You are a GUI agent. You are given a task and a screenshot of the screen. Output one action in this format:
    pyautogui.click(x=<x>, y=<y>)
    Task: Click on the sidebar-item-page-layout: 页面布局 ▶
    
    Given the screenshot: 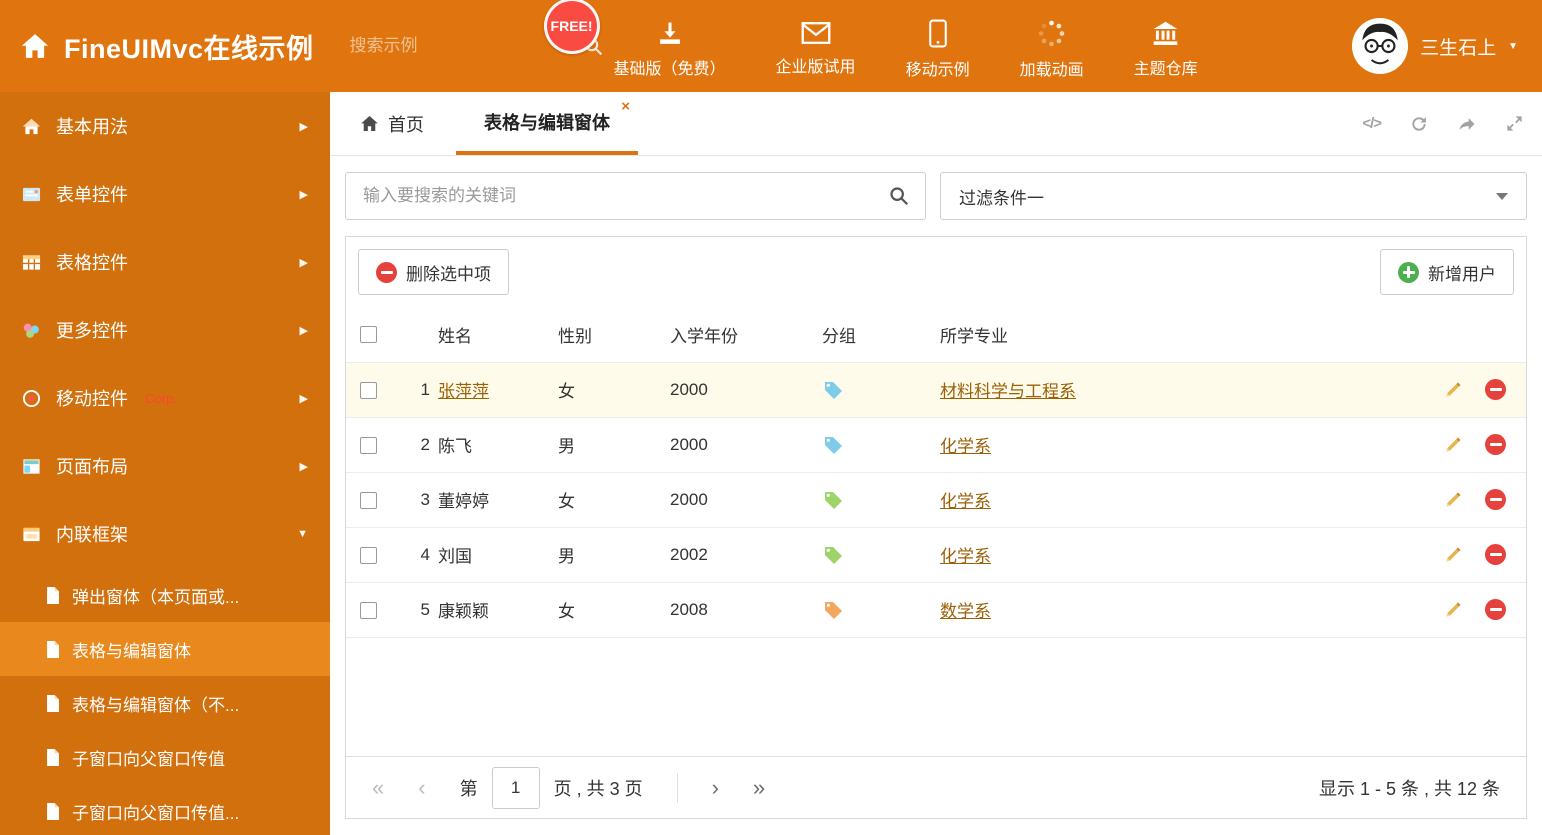 What is the action you would take?
    pyautogui.click(x=165, y=466)
    